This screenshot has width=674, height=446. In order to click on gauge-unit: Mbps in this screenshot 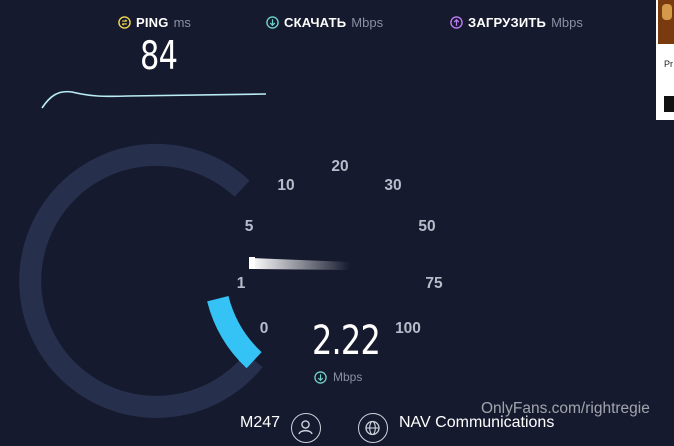, I will do `click(348, 377)`.